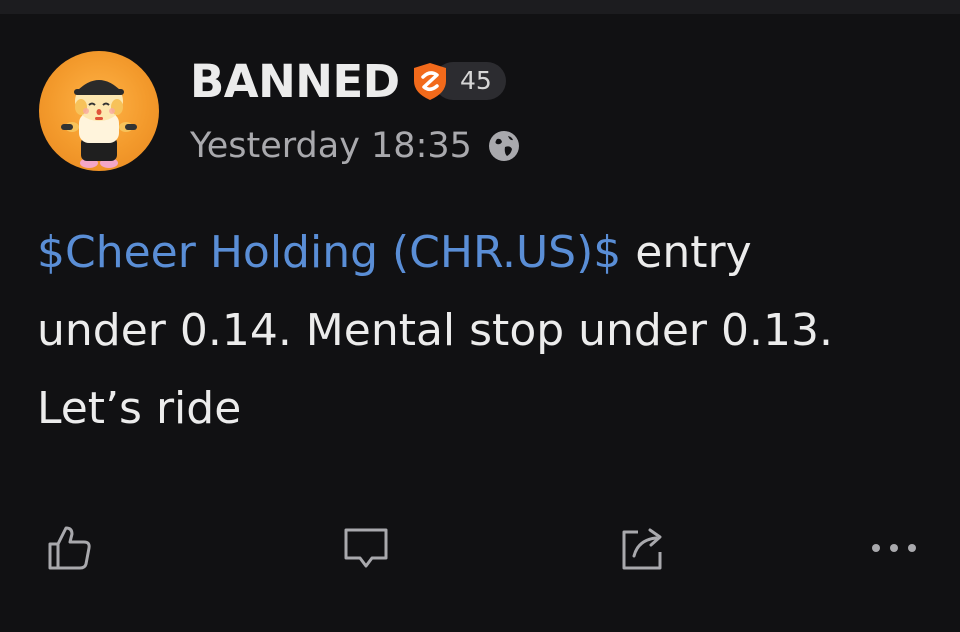 The width and height of the screenshot is (960, 632). What do you see at coordinates (435, 330) in the screenshot?
I see `post-text-line2: under 0.14. Mental stop under 0.13.` at bounding box center [435, 330].